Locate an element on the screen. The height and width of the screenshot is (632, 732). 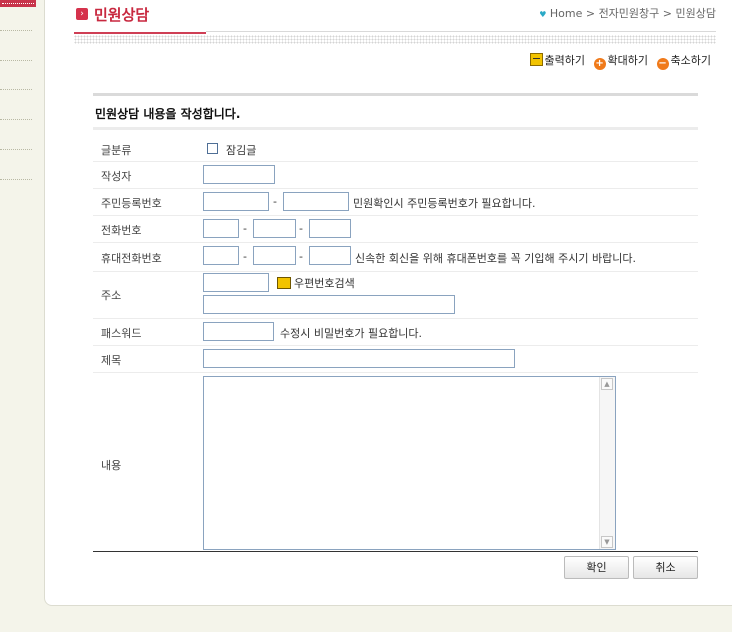
lock-checkbox is located at coordinates (212, 148).